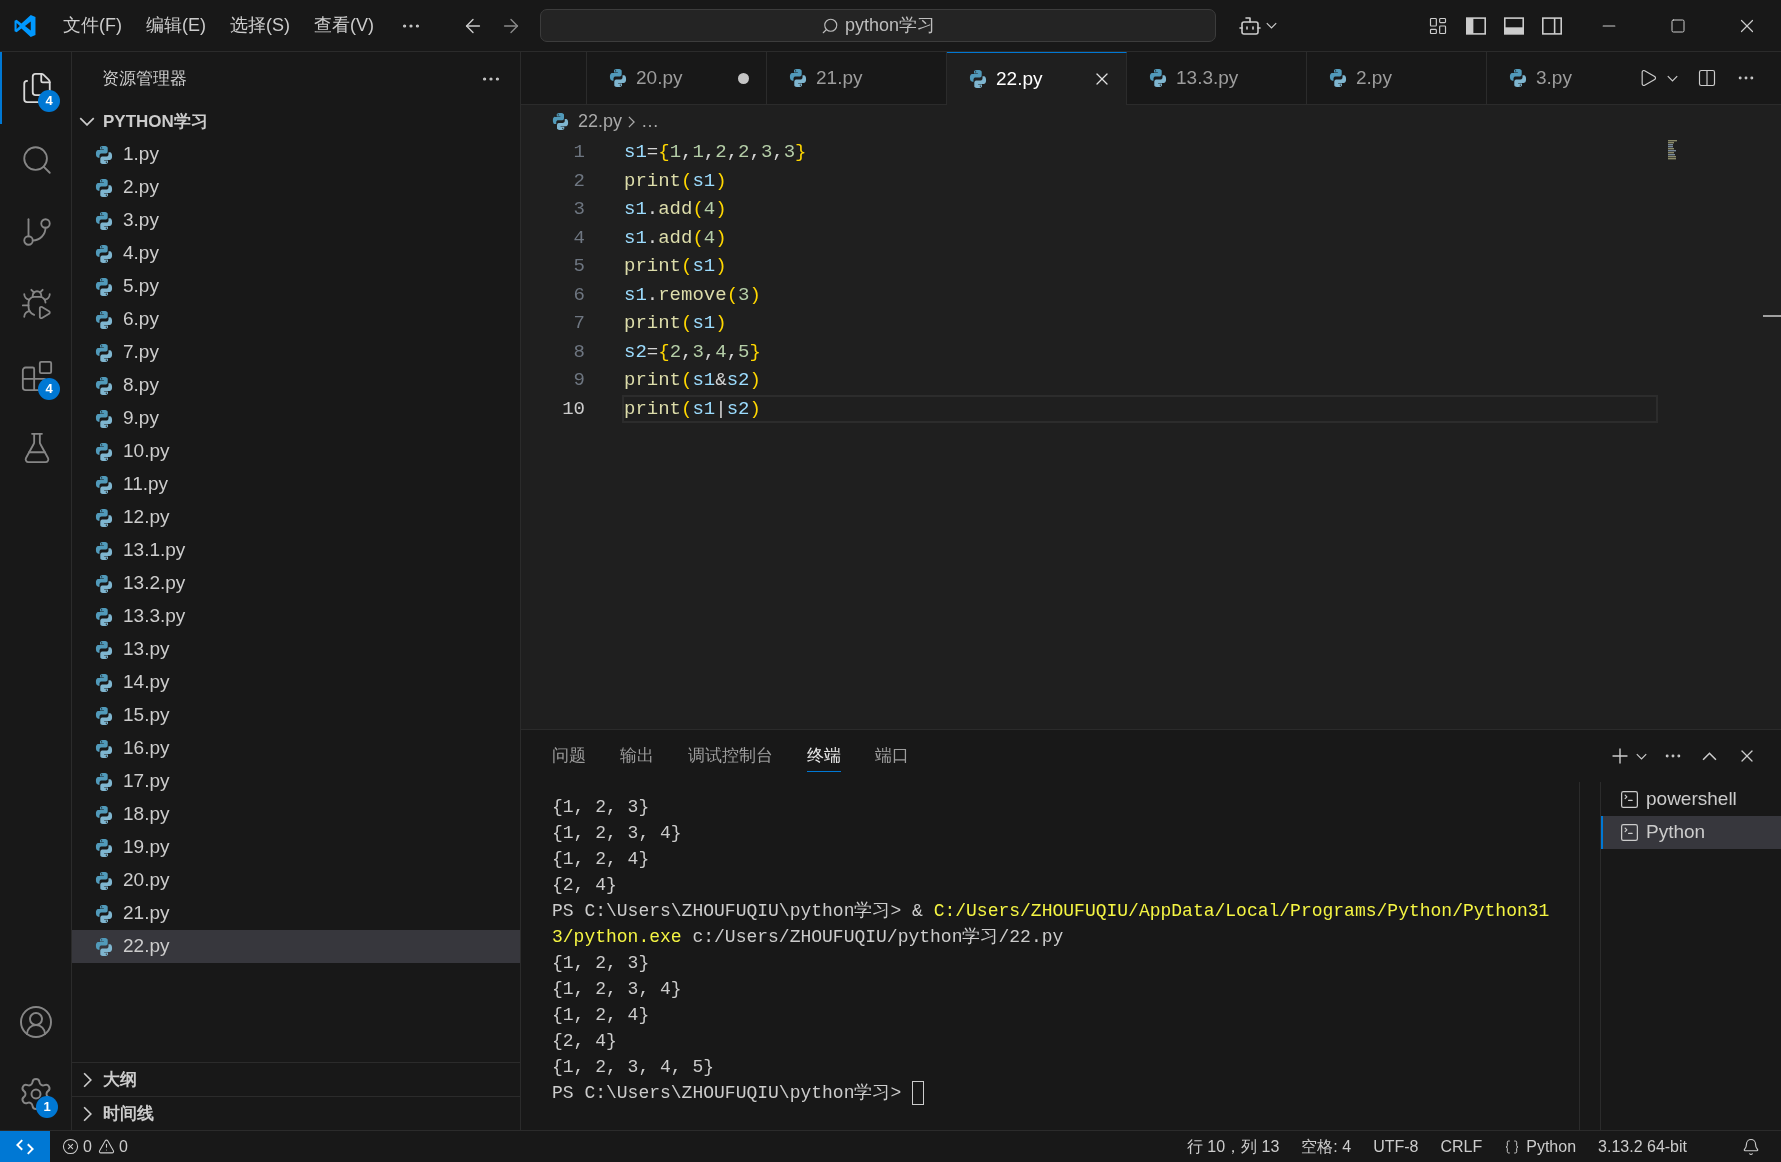 This screenshot has width=1781, height=1162. I want to click on file-item: 12.py, so click(296, 517).